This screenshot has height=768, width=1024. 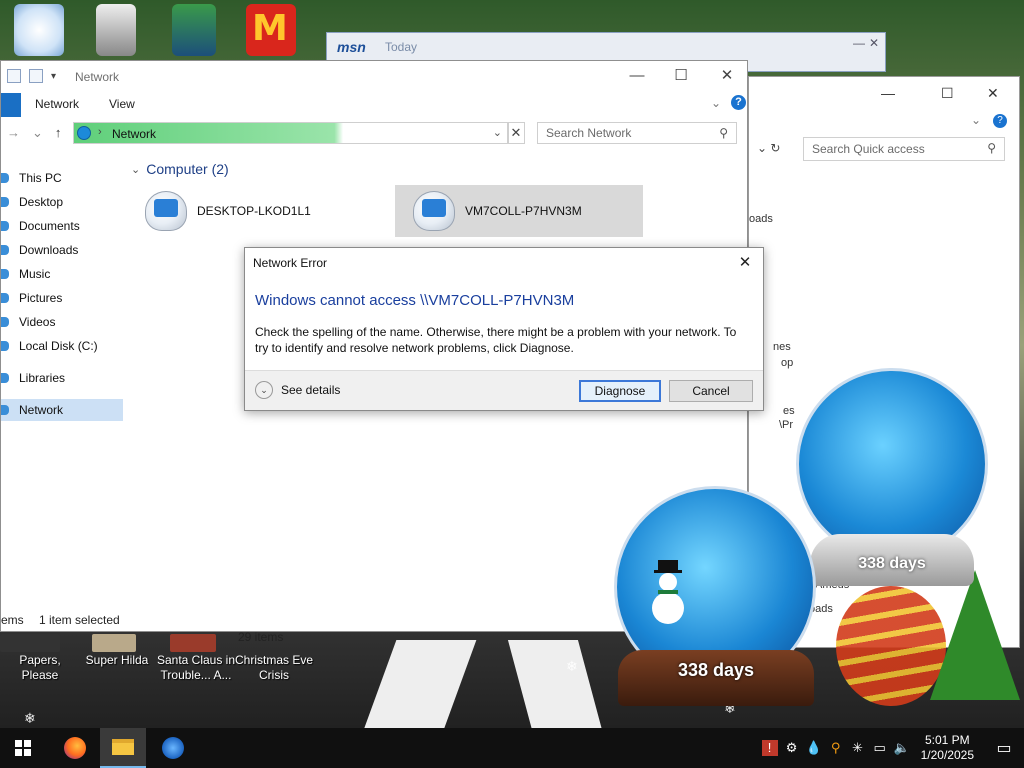 I want to click on clock-date: 1/20/2025, so click(x=947, y=755).